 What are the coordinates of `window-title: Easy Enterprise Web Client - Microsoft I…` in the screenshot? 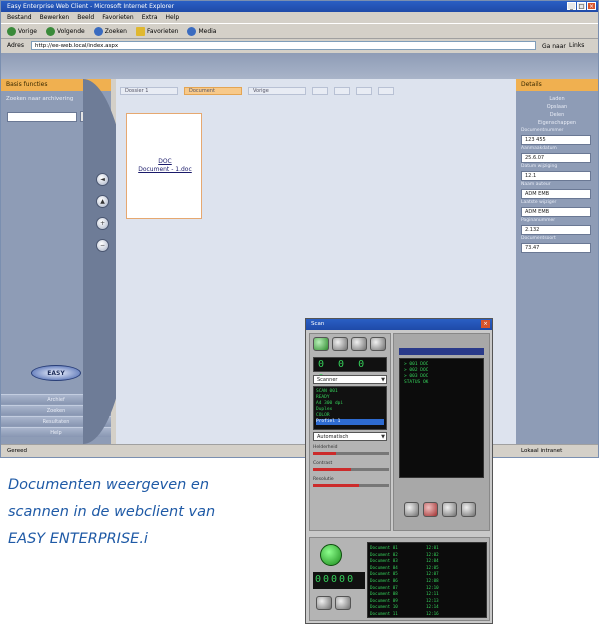 It's located at (91, 6).